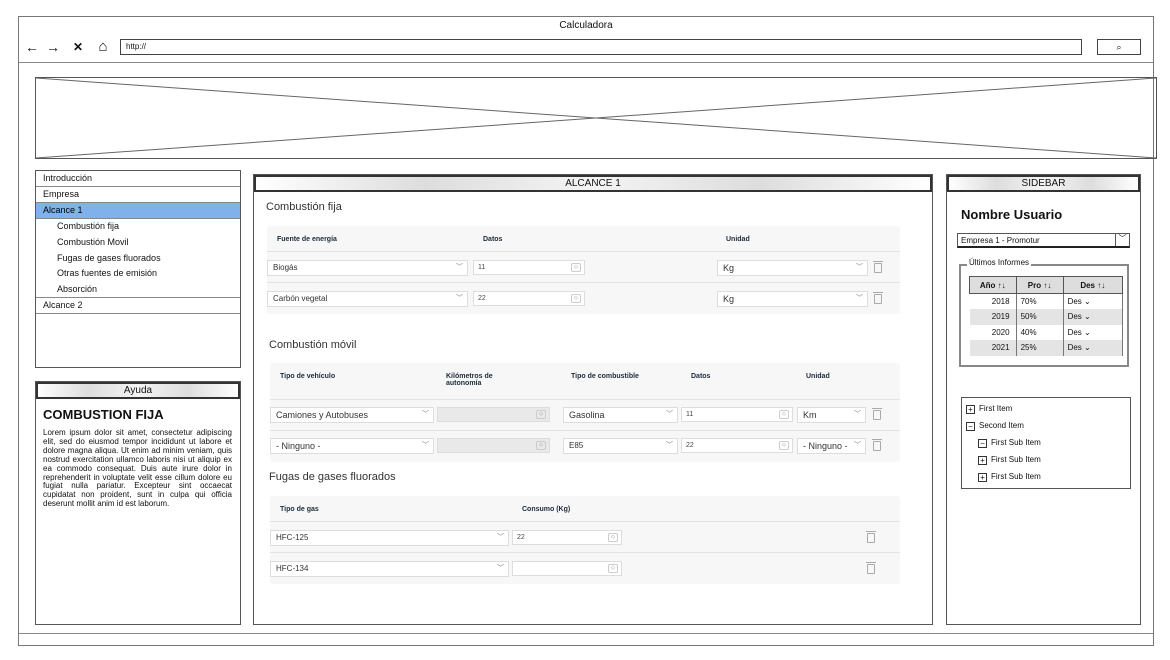  What do you see at coordinates (596, 118) in the screenshot?
I see `placeholder-cross` at bounding box center [596, 118].